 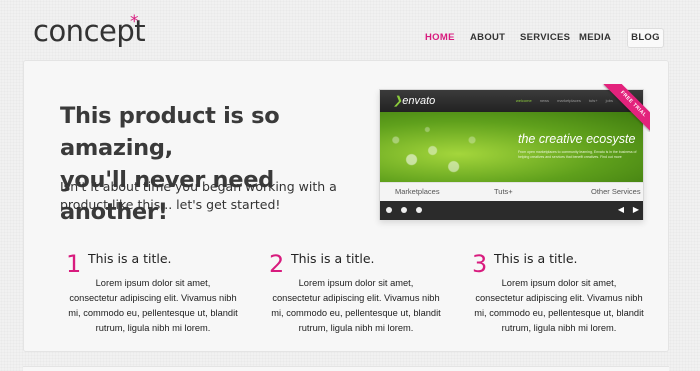 I want to click on showcase-menu-item: marketplaces, so click(x=569, y=100).